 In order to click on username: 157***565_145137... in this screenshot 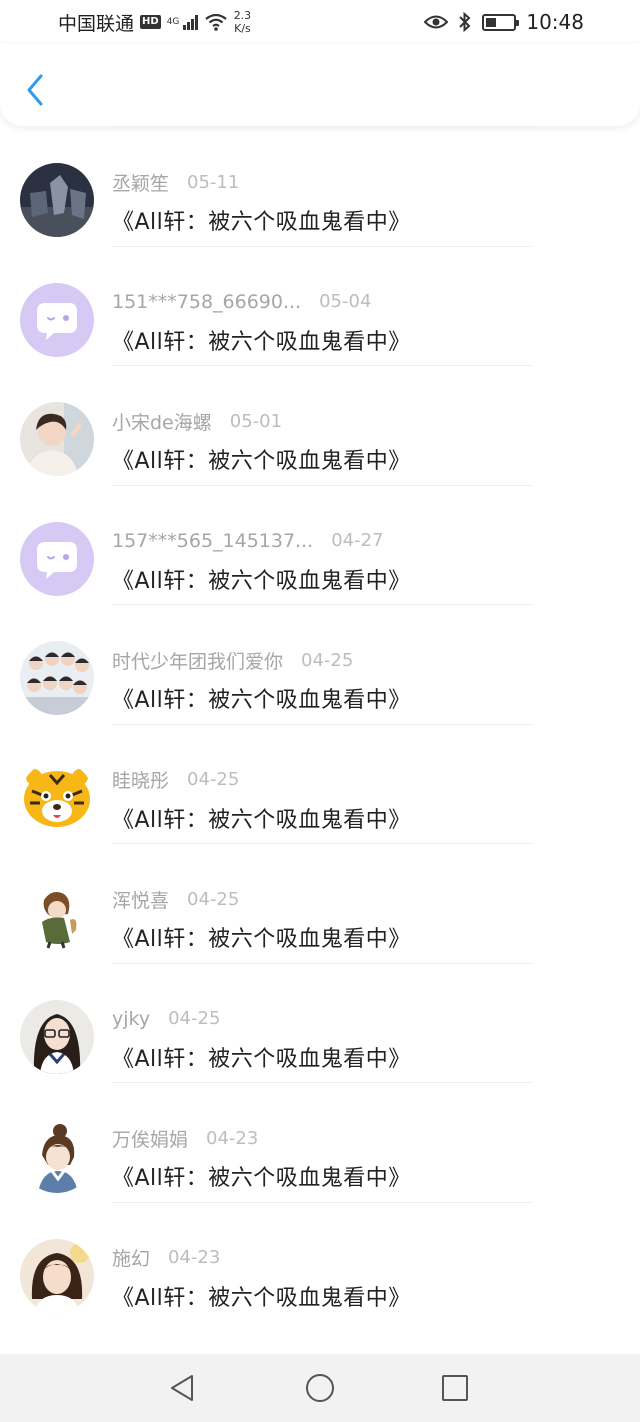, I will do `click(212, 541)`.